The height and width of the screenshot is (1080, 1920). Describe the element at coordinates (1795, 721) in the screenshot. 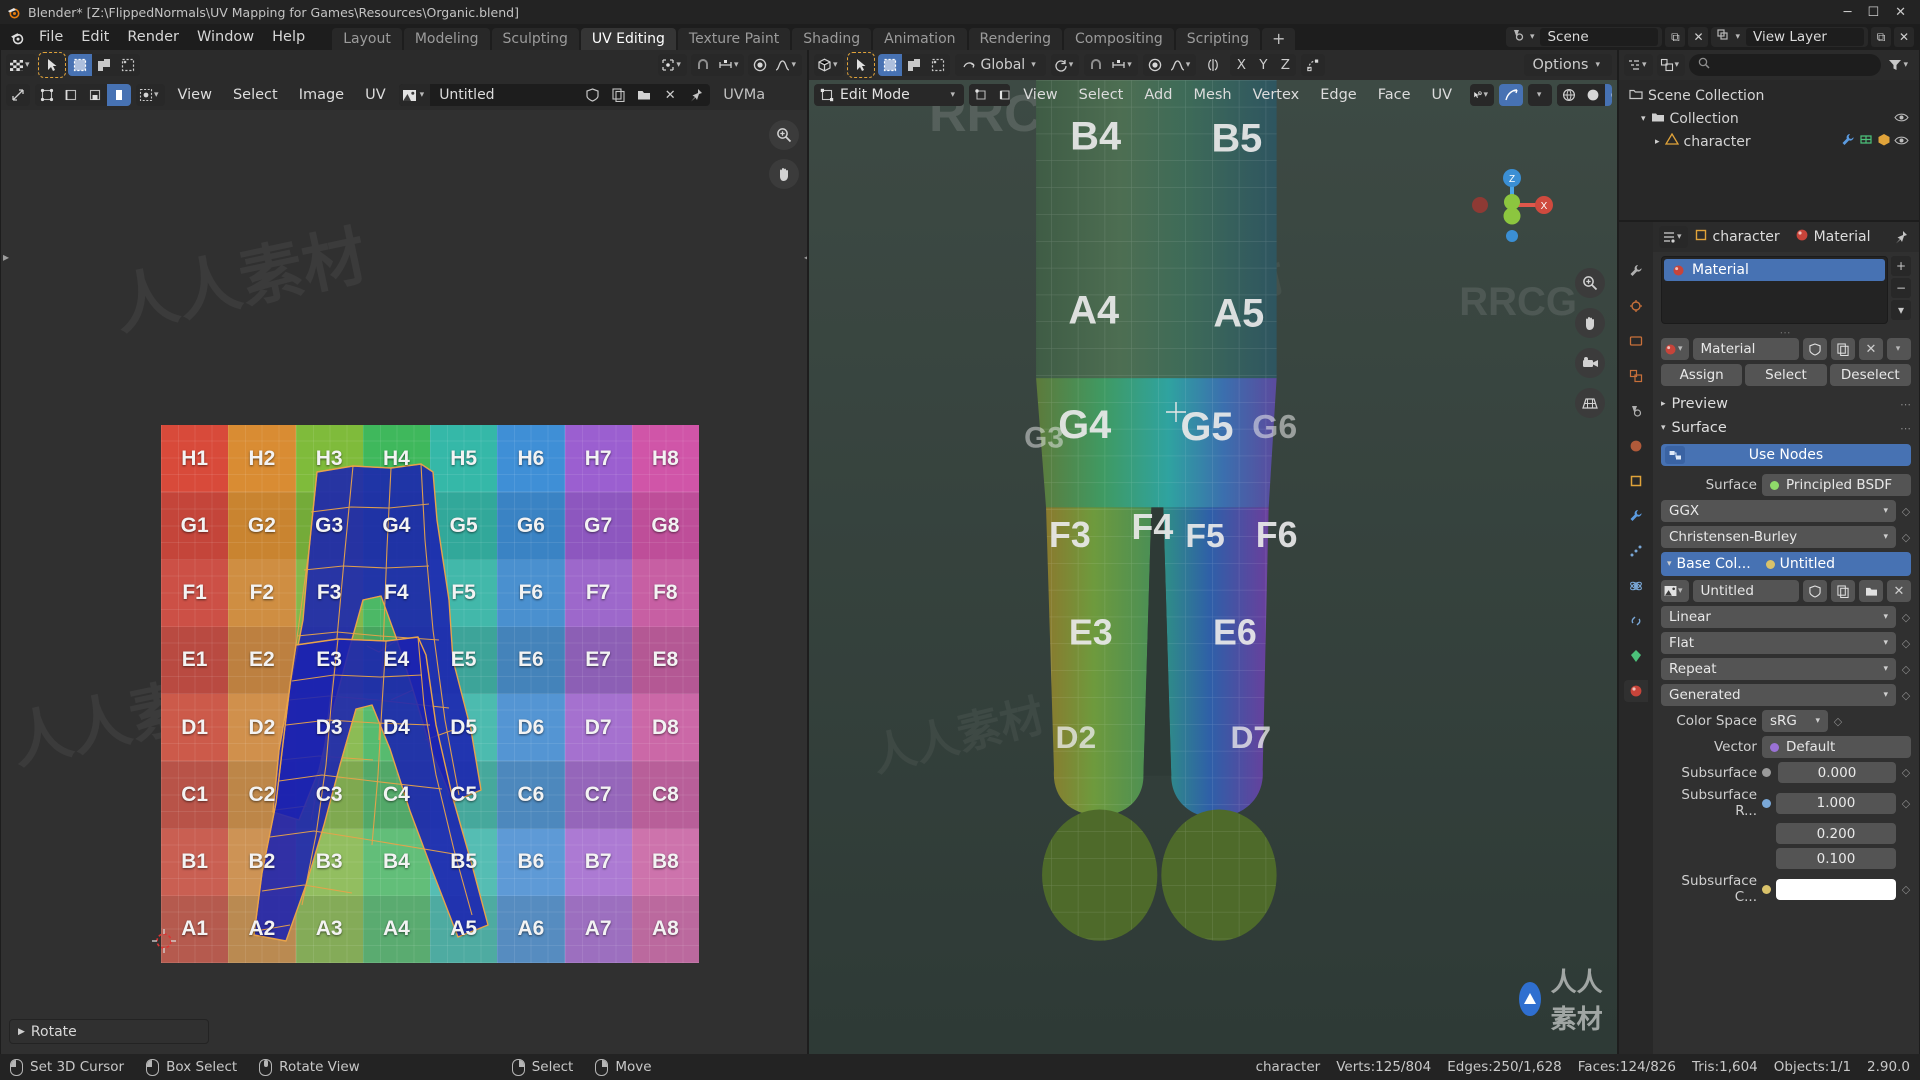

I see `color-space-selector: sRG ▾` at that location.